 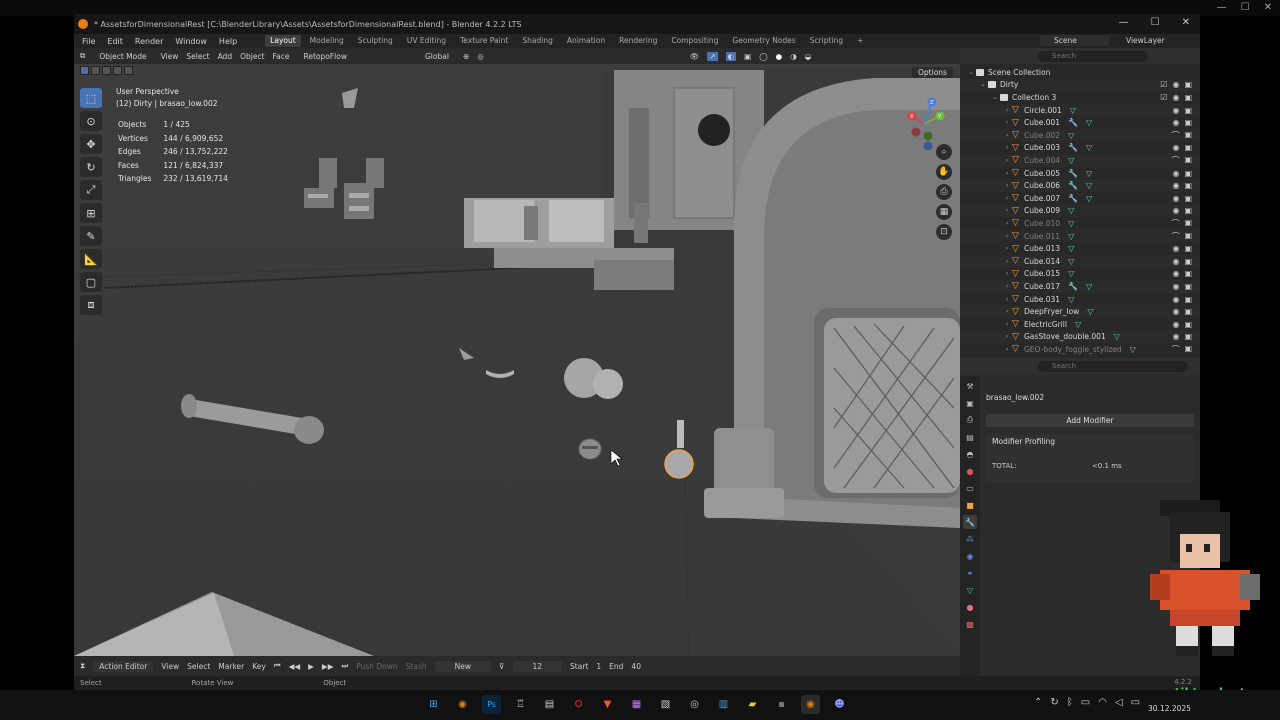 What do you see at coordinates (1080, 148) in the screenshot?
I see `outliner-row: › ▽ Cube.003 🔧 ▽ ◉ ▣` at bounding box center [1080, 148].